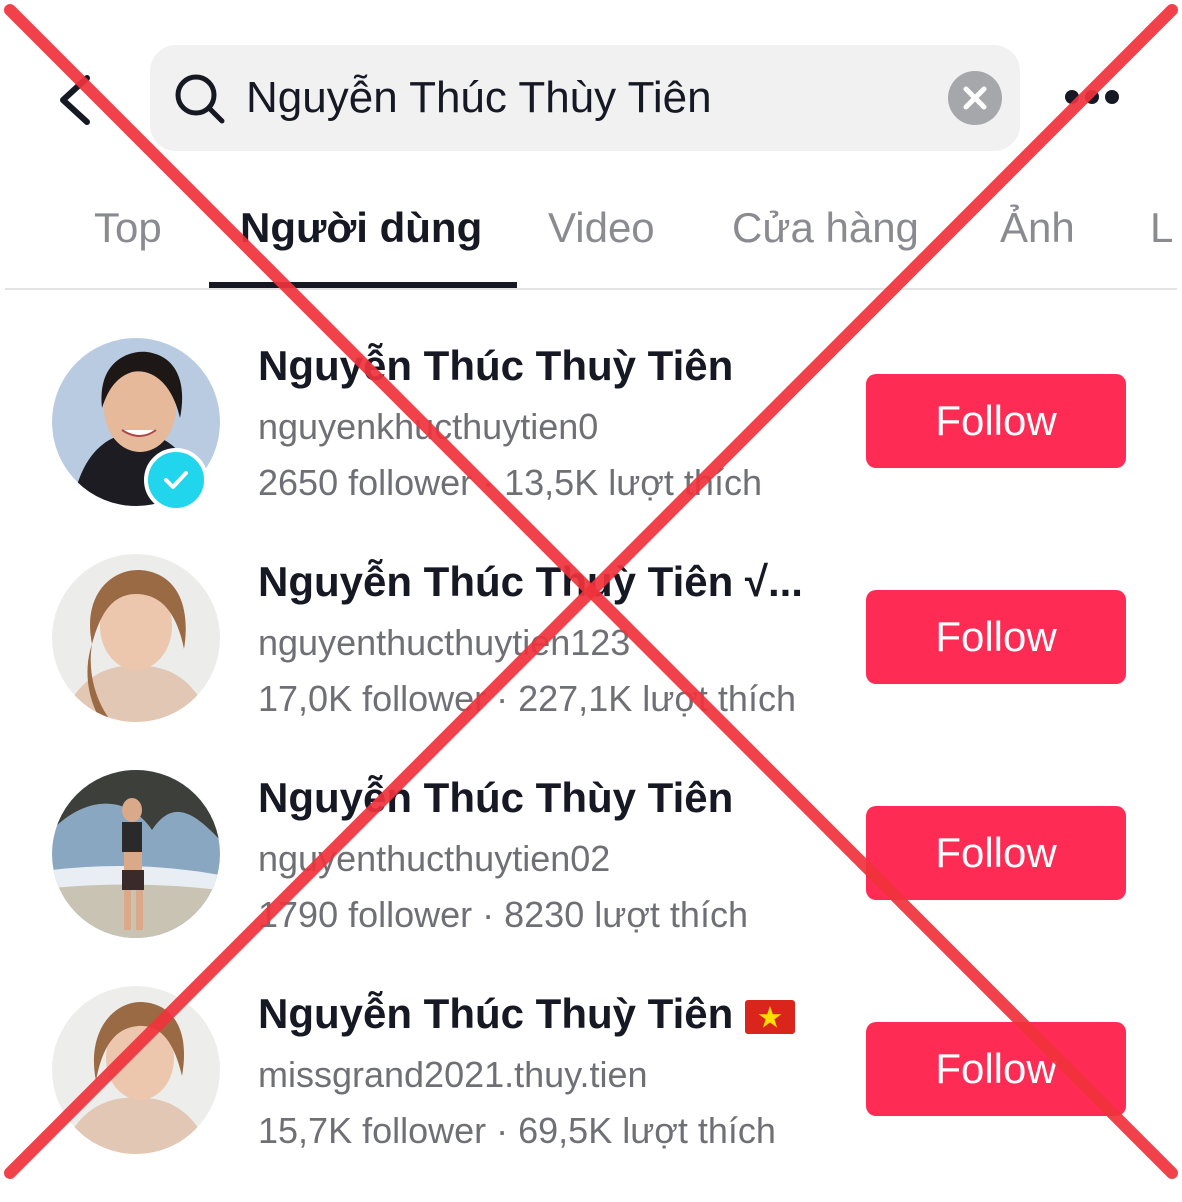 The height and width of the screenshot is (1202, 1182). What do you see at coordinates (591, 289) in the screenshot?
I see `divider` at bounding box center [591, 289].